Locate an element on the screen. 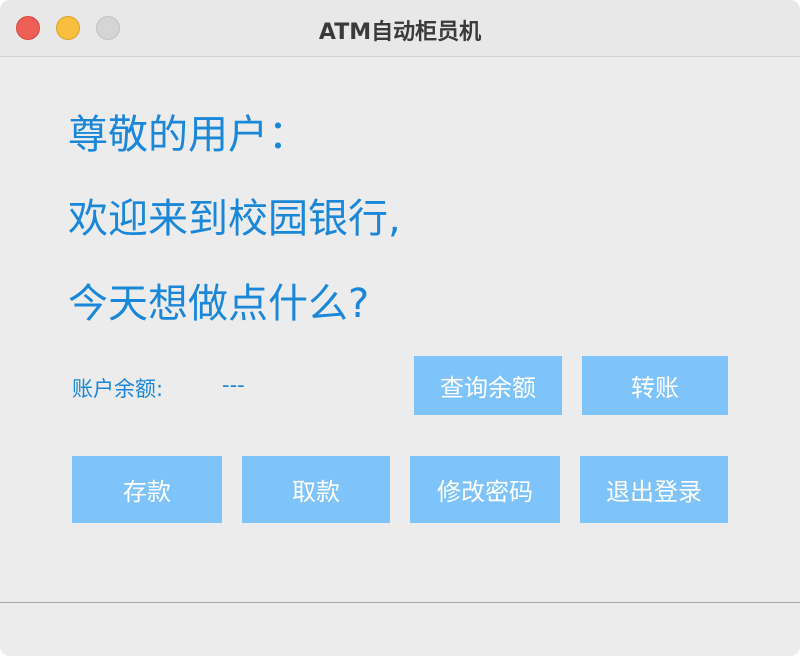  change-password-button: 修改密码 is located at coordinates (485, 489).